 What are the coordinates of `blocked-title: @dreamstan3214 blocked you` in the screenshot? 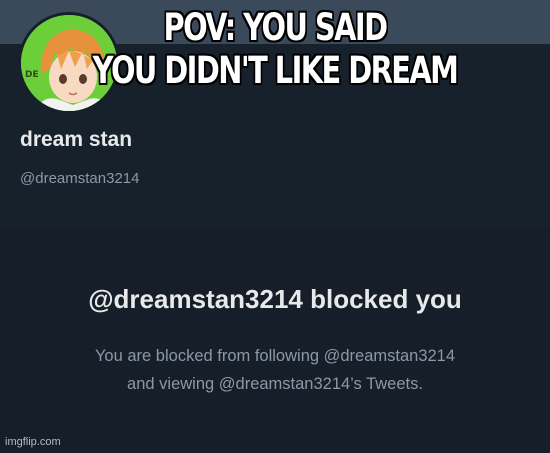 It's located at (275, 299).